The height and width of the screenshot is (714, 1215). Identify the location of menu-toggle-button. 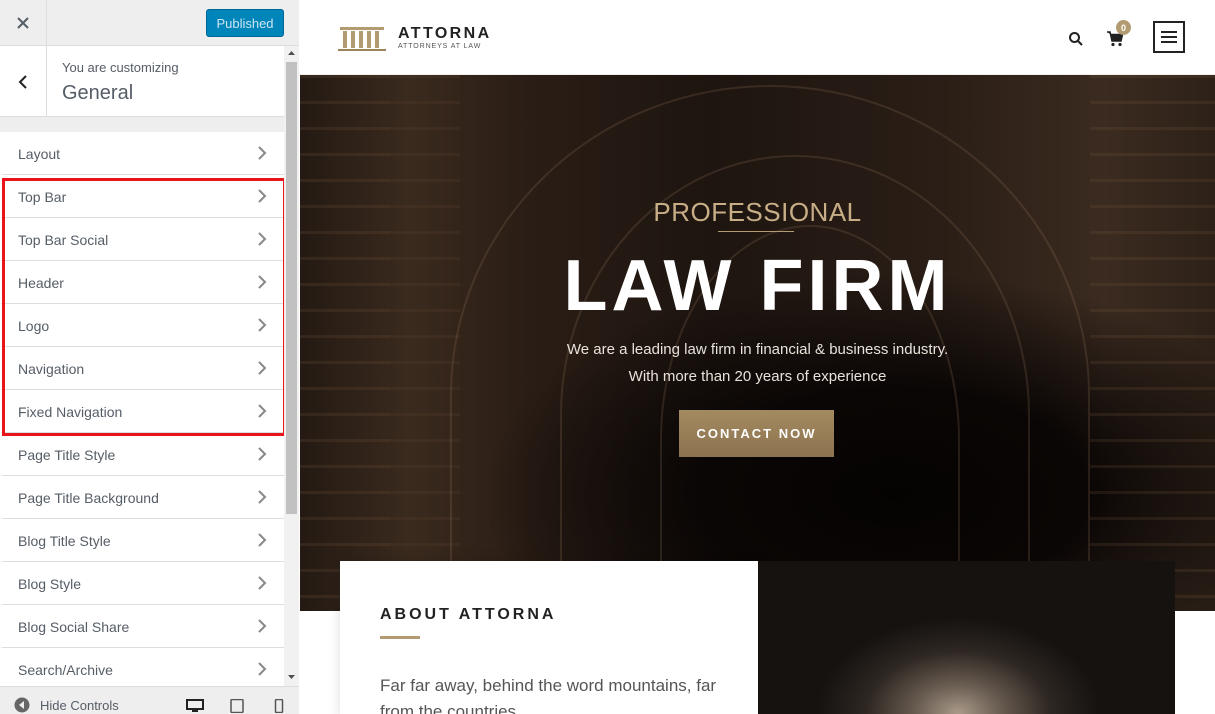
(1169, 37).